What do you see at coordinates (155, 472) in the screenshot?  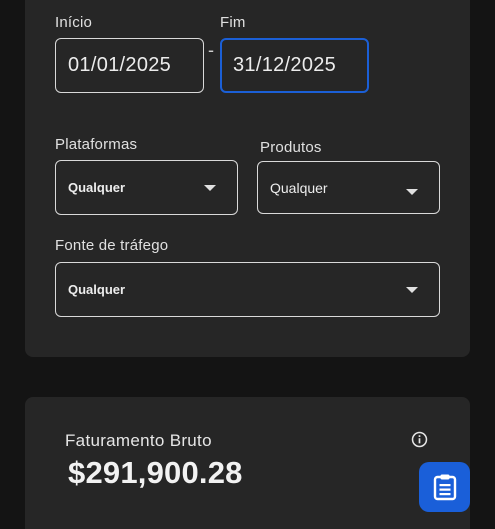 I see `revenue-value: $291,900.28` at bounding box center [155, 472].